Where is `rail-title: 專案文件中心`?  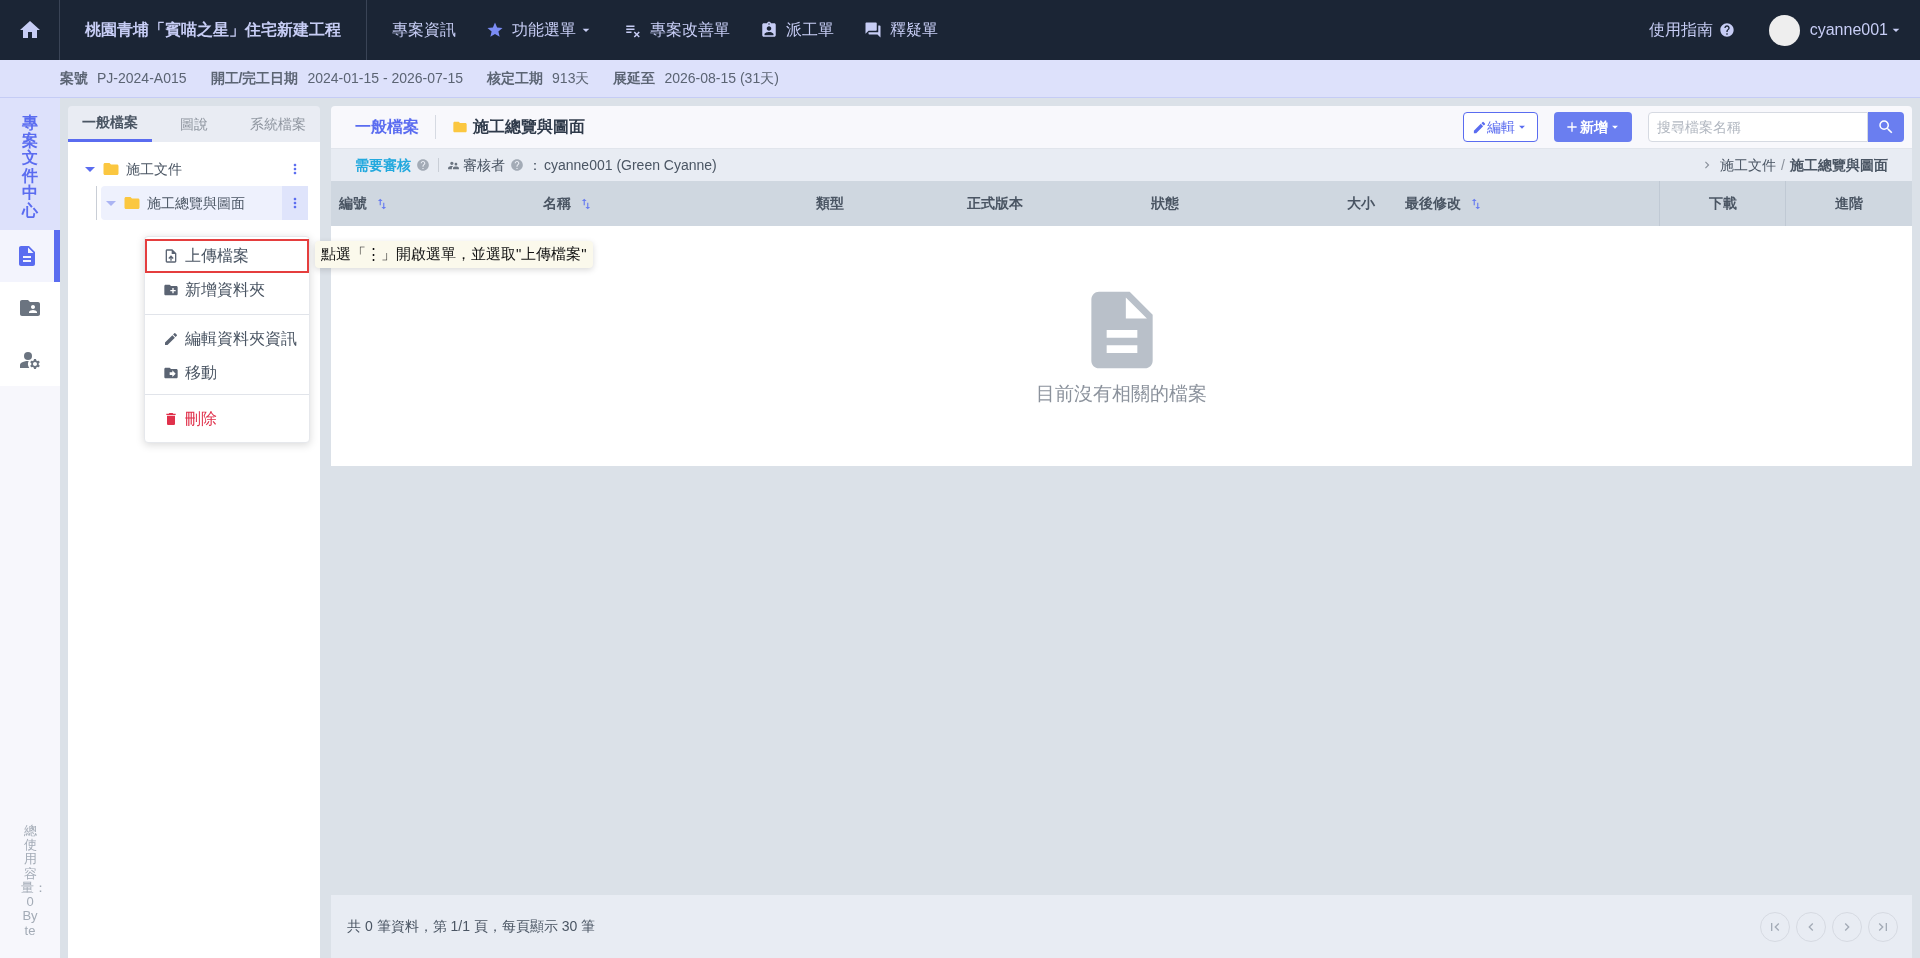
rail-title: 專案文件中心 is located at coordinates (30, 167).